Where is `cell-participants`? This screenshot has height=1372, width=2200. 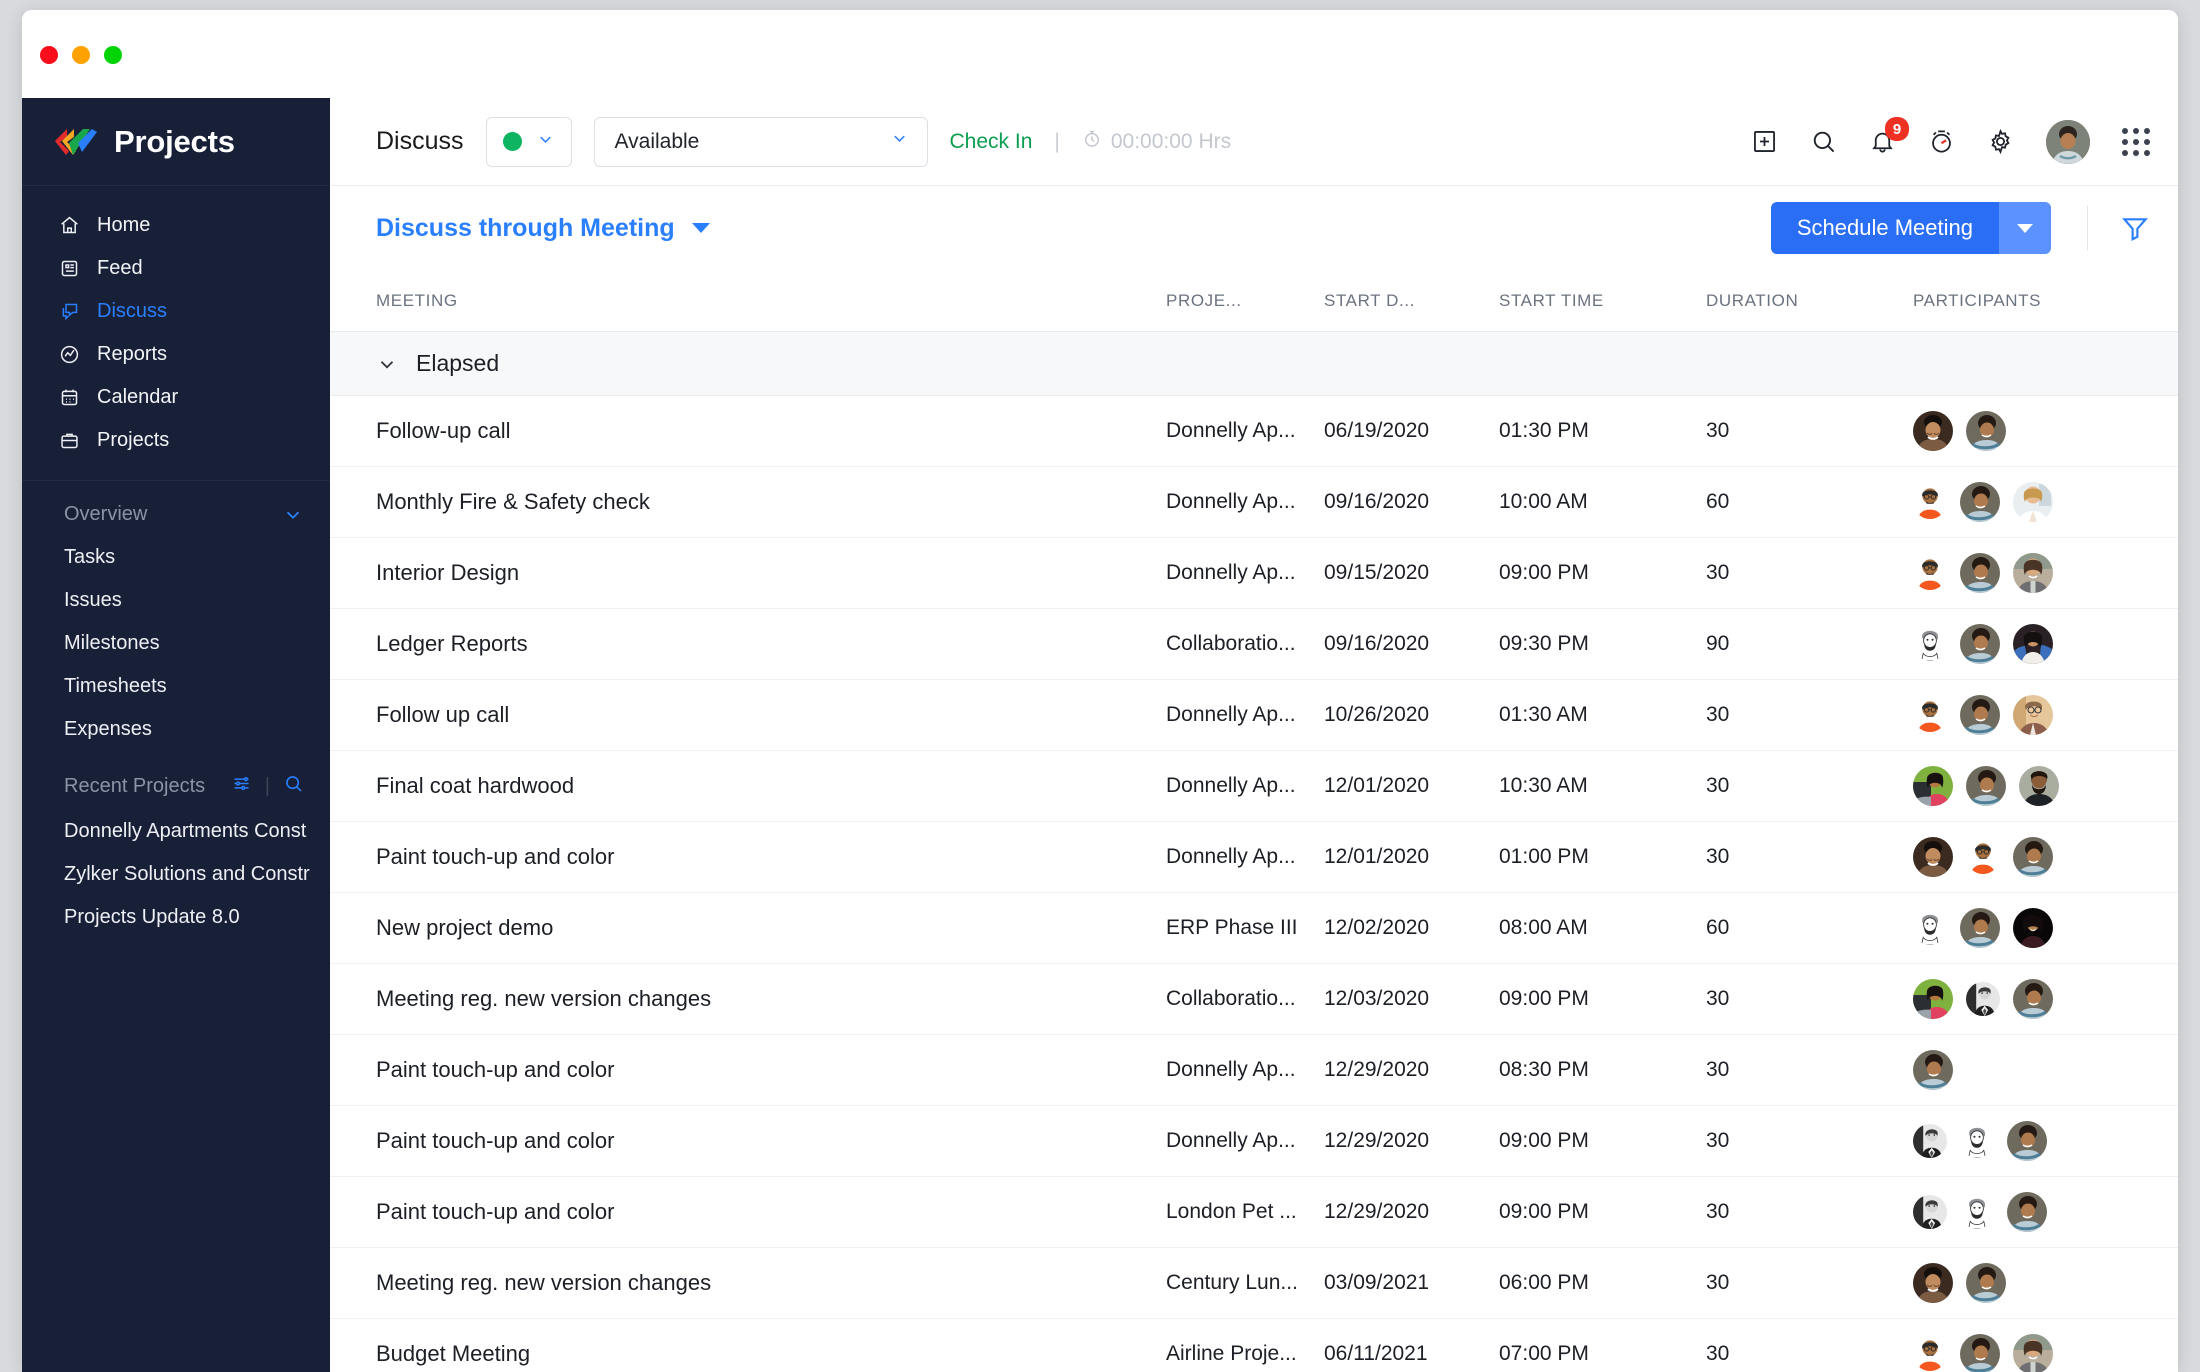
cell-participants is located at coordinates (2031, 999).